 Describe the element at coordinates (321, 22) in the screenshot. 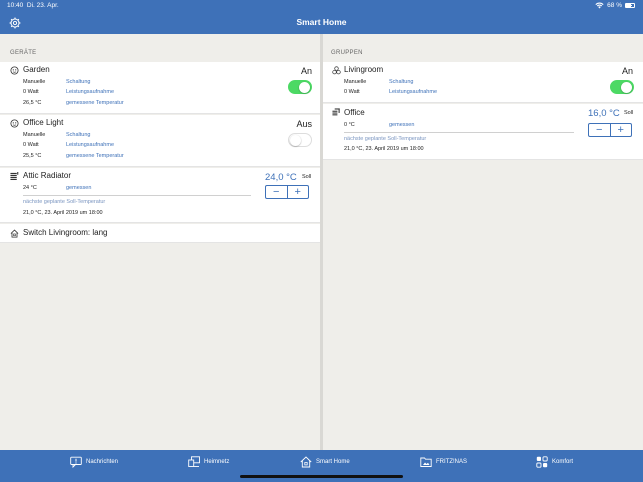

I see `page-title: Smart Home` at that location.